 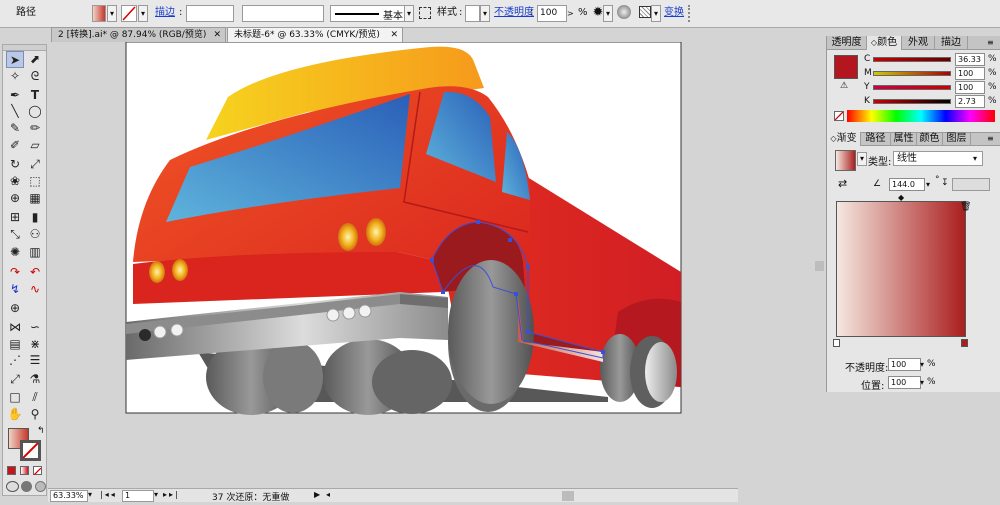 What do you see at coordinates (975, 158) in the screenshot?
I see `chevron-down-icon: ▾` at bounding box center [975, 158].